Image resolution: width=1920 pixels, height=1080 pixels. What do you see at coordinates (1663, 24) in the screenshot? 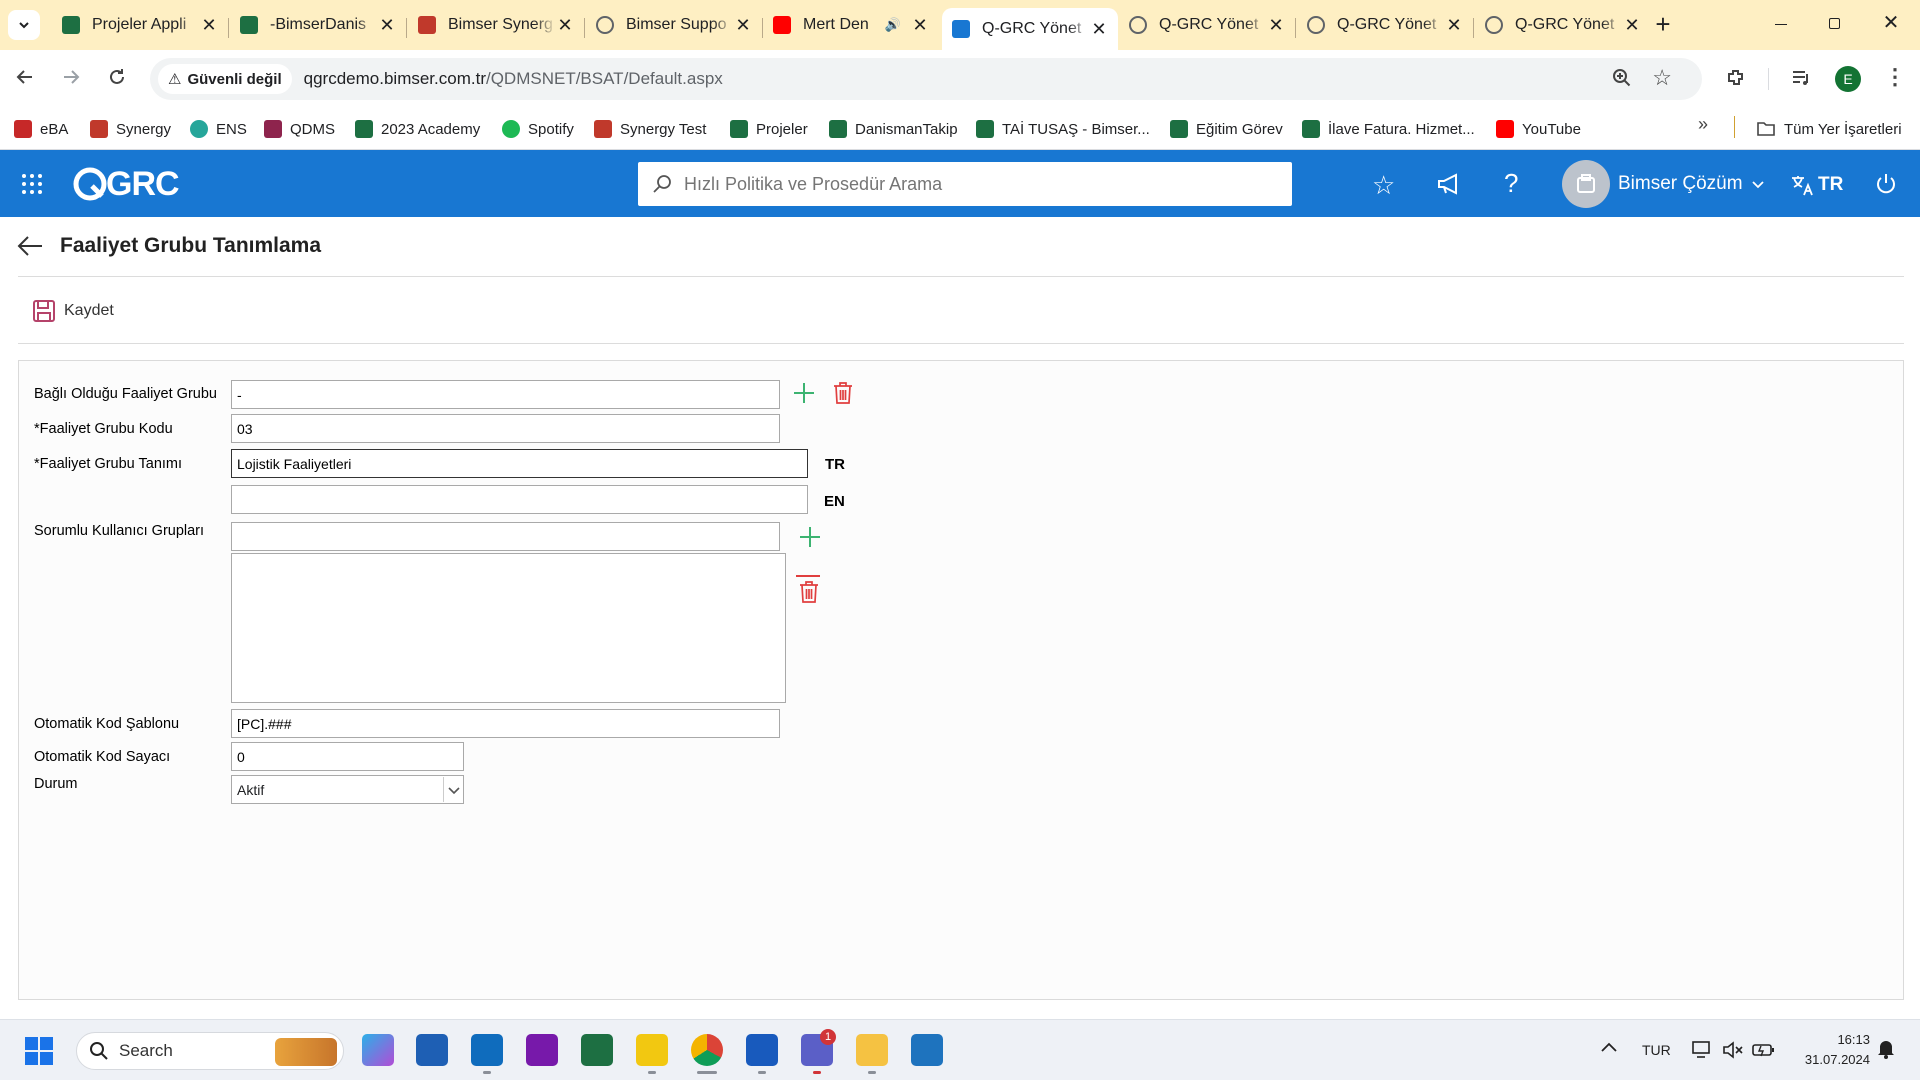
I see `new-tab-button: +` at bounding box center [1663, 24].